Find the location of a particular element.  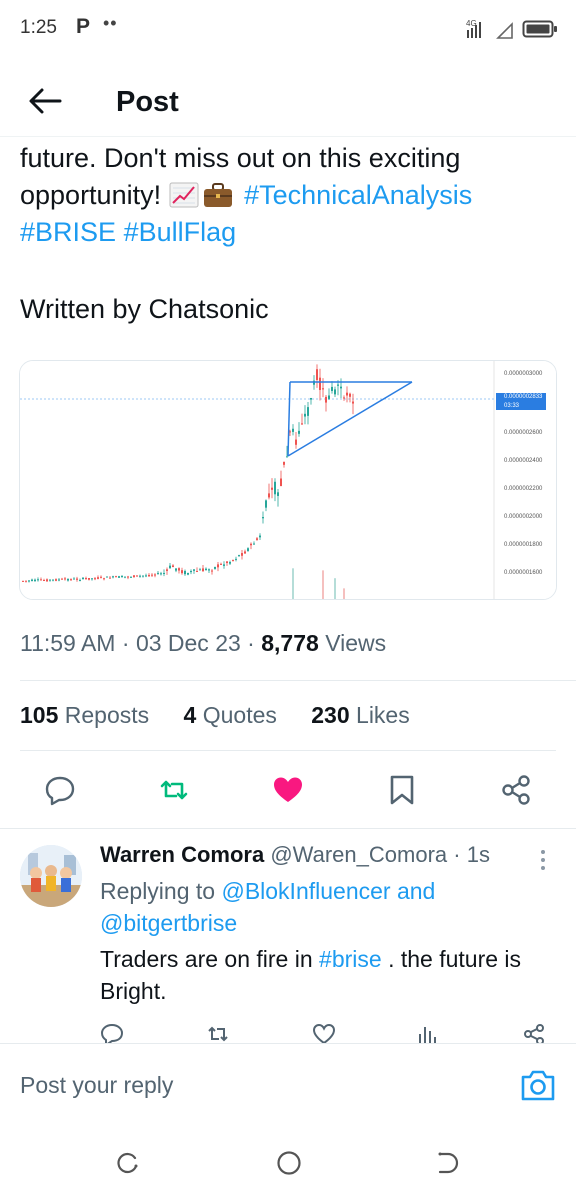

price-axis-label: 03:33 is located at coordinates (512, 406).